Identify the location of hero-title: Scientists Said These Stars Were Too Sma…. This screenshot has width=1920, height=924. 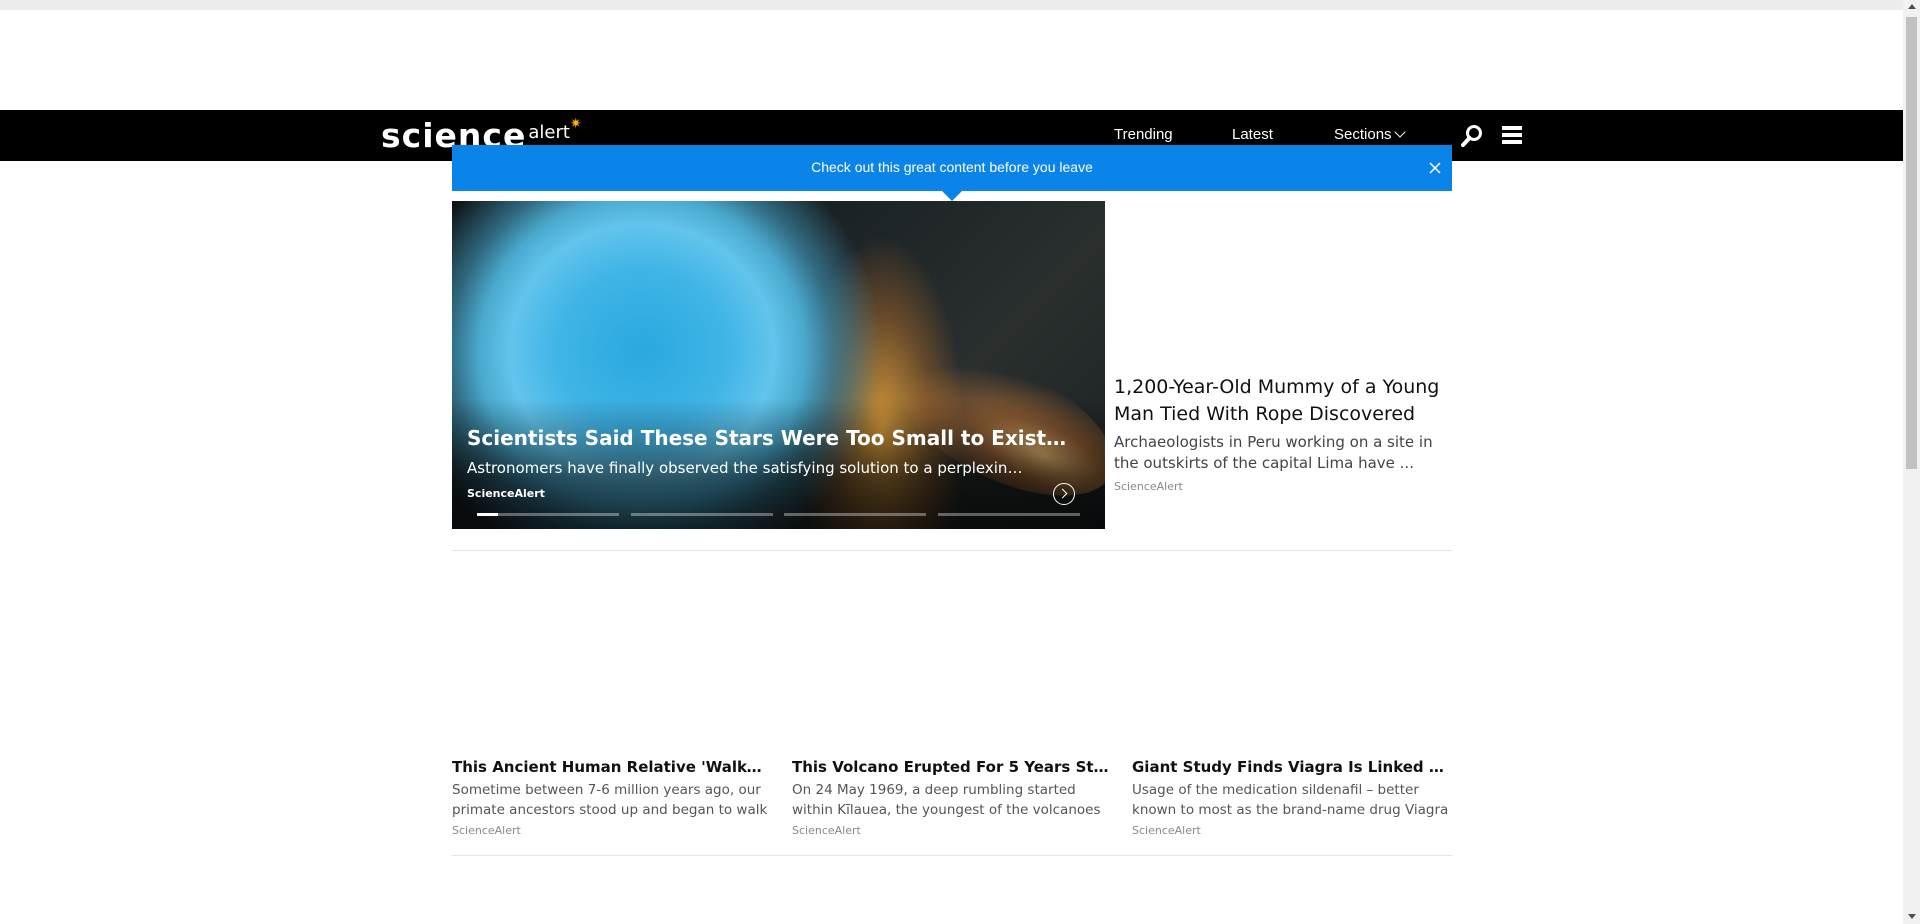
(767, 438).